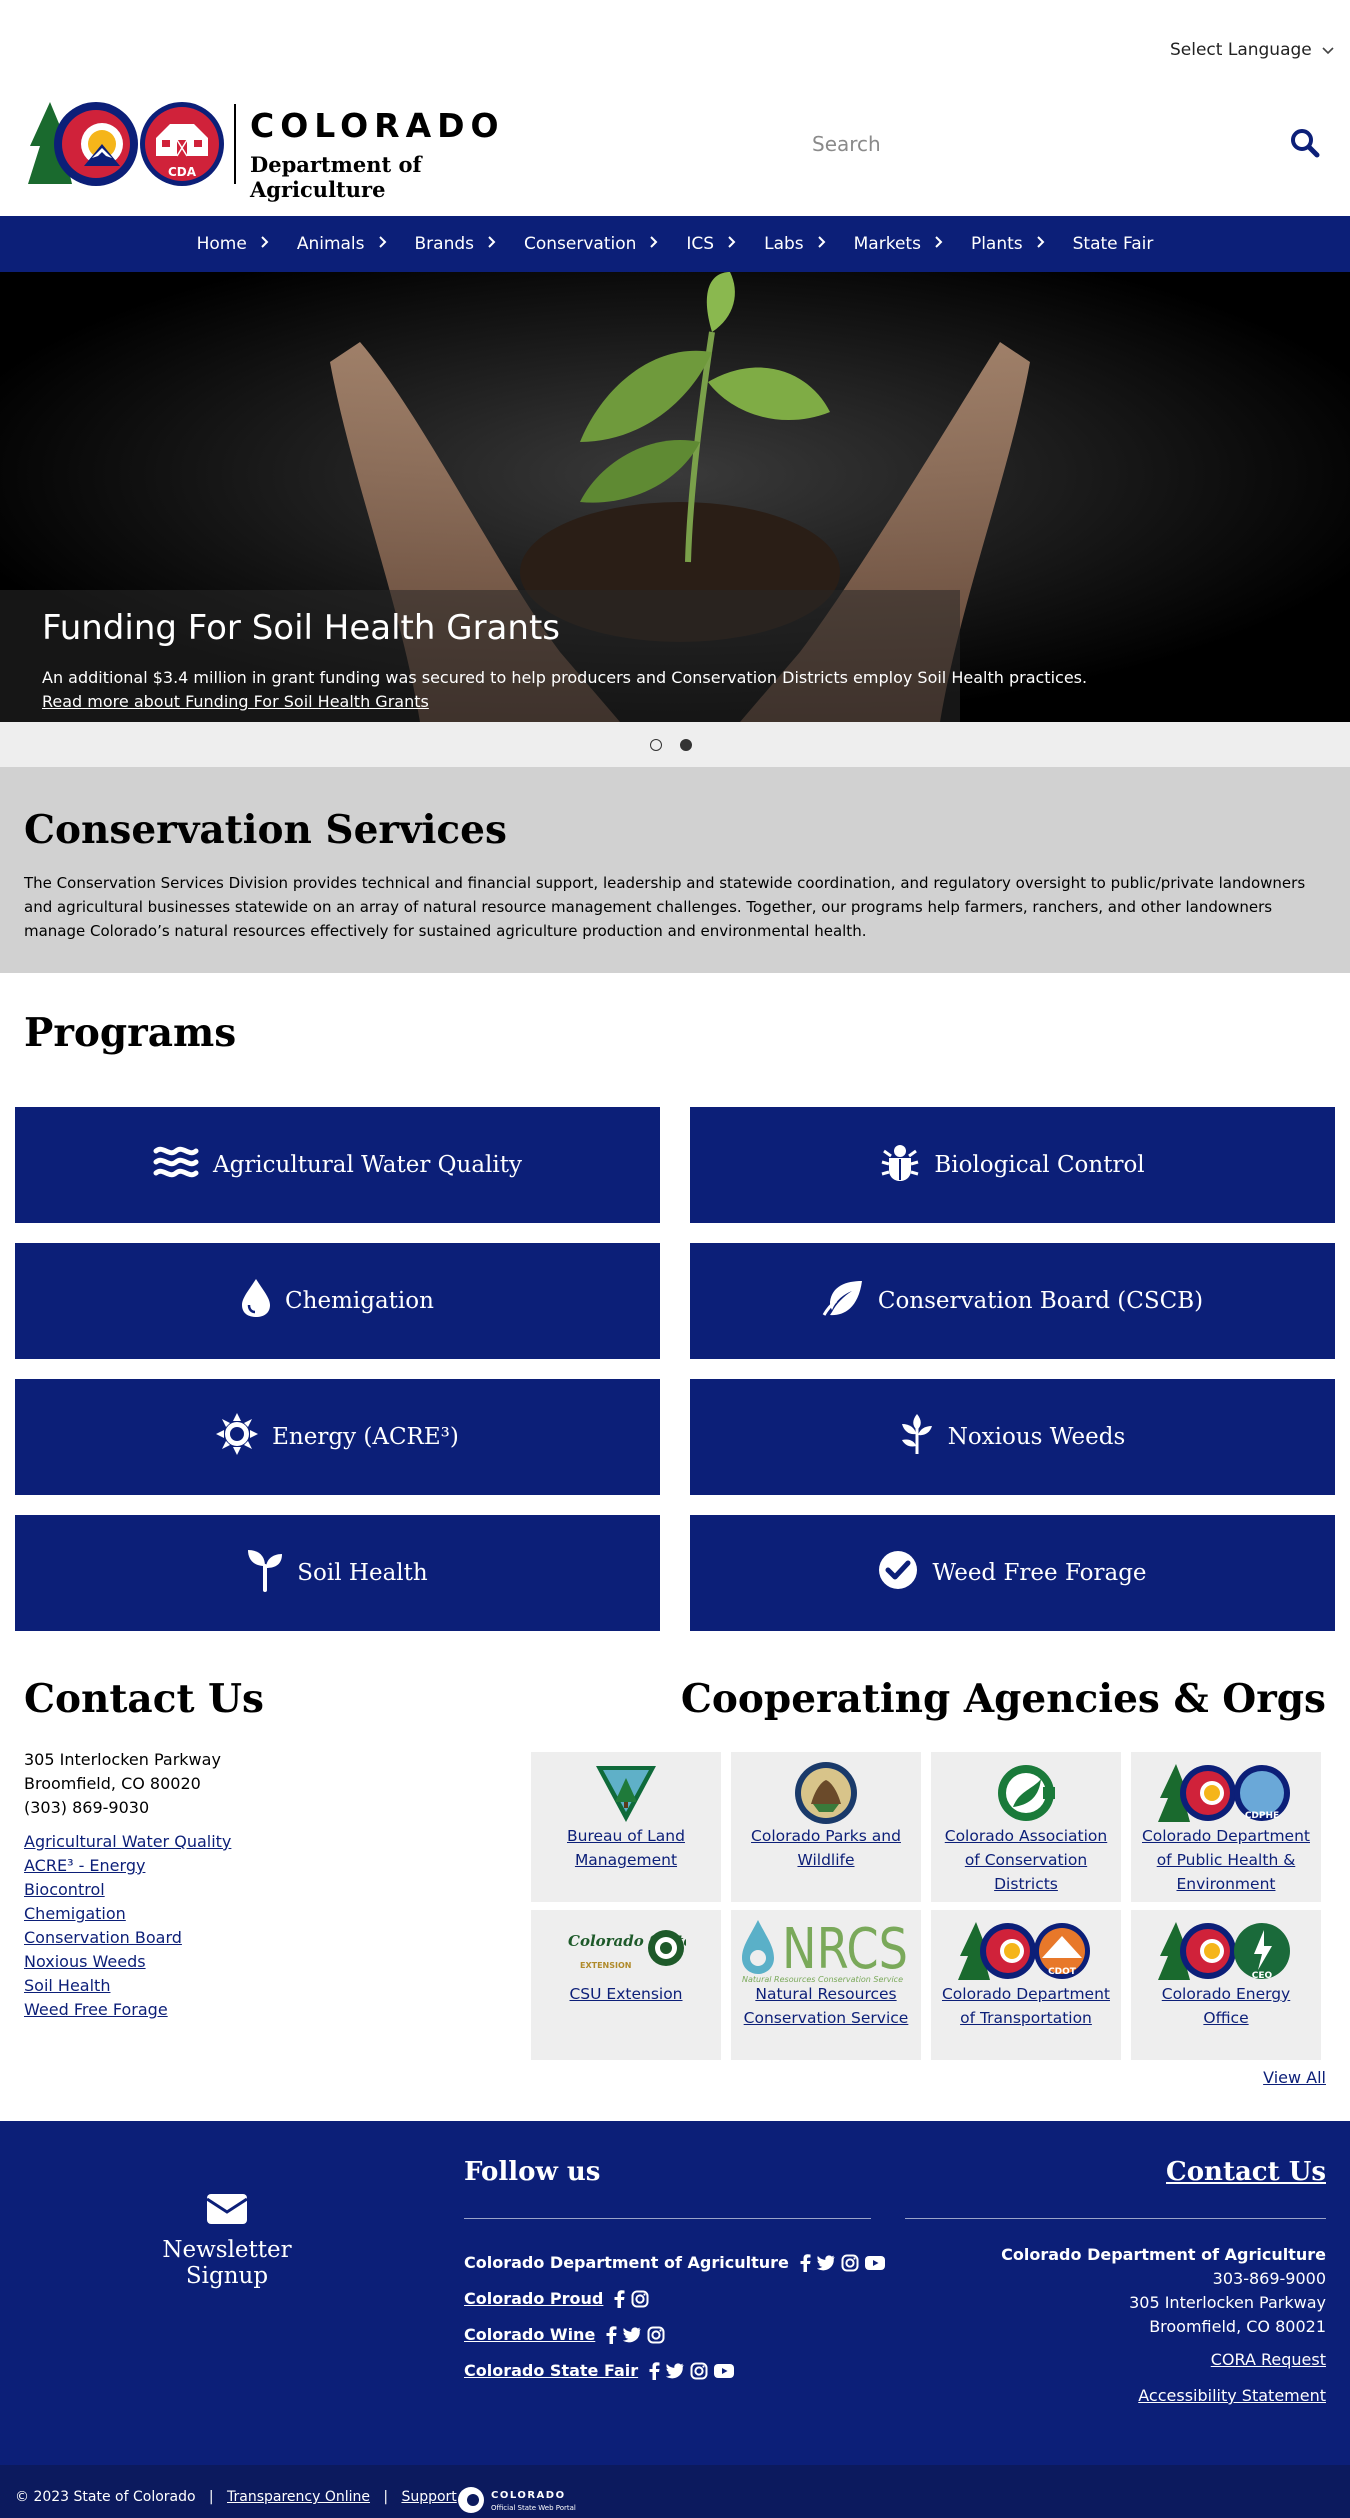 The height and width of the screenshot is (2518, 1350). What do you see at coordinates (1012, 1165) in the screenshot?
I see `program-button-biological-control: Biological Control` at bounding box center [1012, 1165].